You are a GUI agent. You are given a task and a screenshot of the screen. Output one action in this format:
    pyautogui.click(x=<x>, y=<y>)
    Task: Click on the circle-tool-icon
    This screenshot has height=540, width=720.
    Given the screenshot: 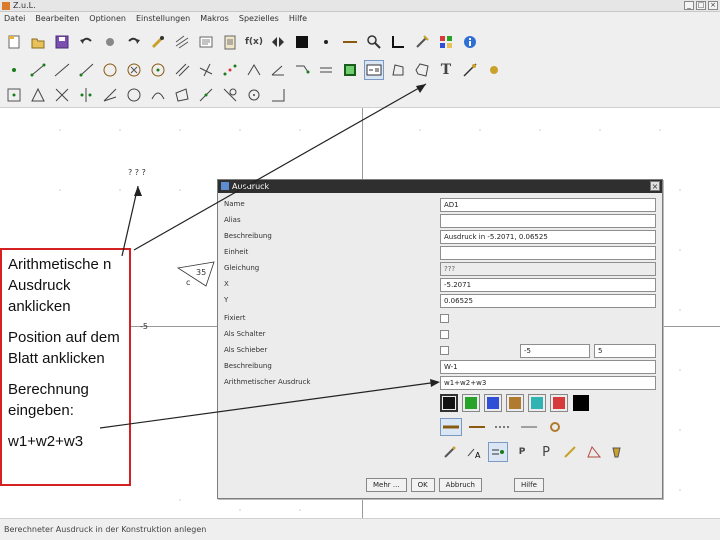 What is the action you would take?
    pyautogui.click(x=134, y=95)
    